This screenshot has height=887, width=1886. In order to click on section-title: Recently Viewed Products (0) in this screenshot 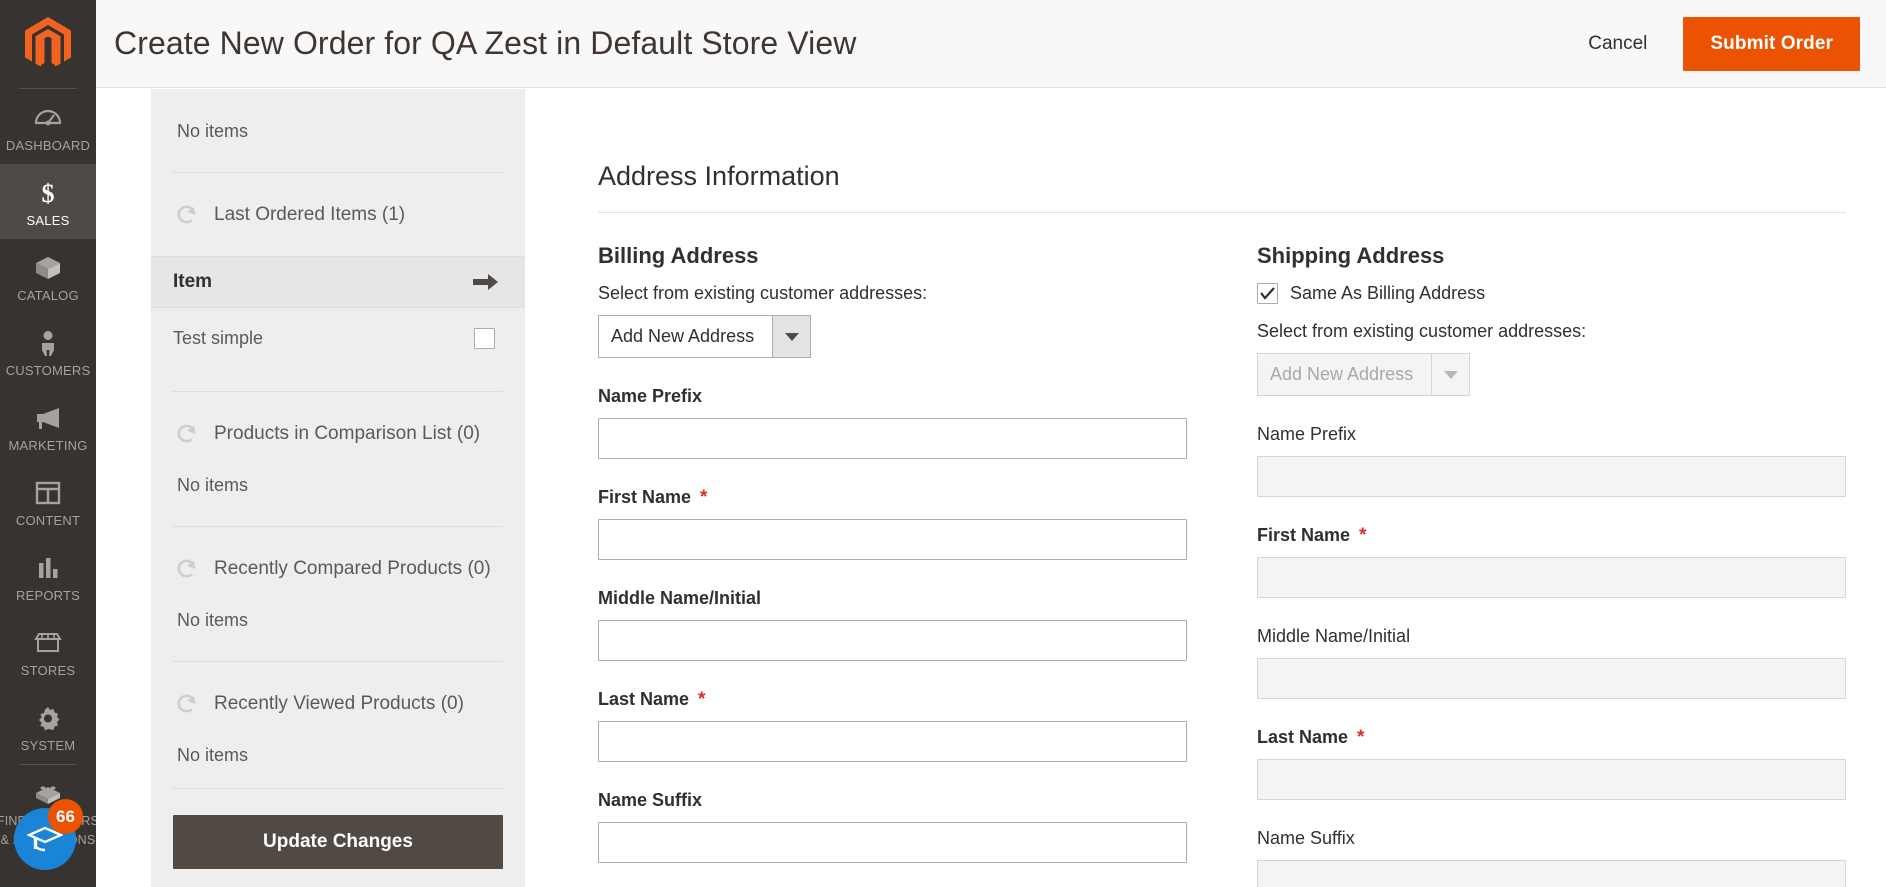, I will do `click(339, 703)`.